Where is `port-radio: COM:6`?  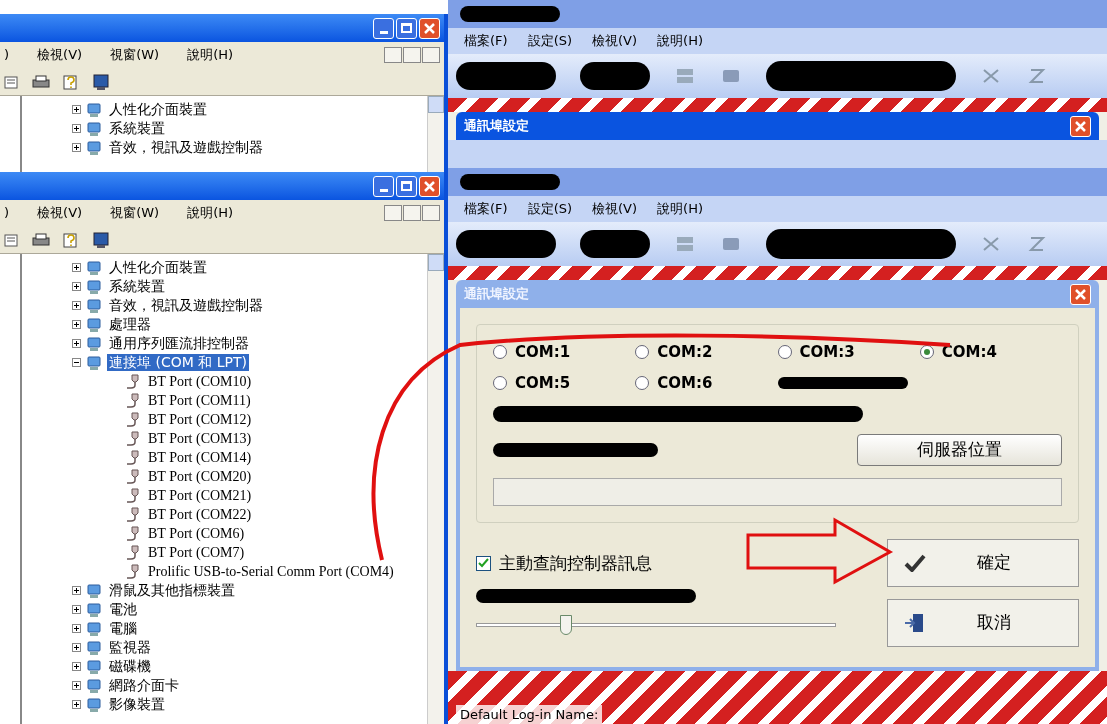 port-radio: COM:6 is located at coordinates (706, 382).